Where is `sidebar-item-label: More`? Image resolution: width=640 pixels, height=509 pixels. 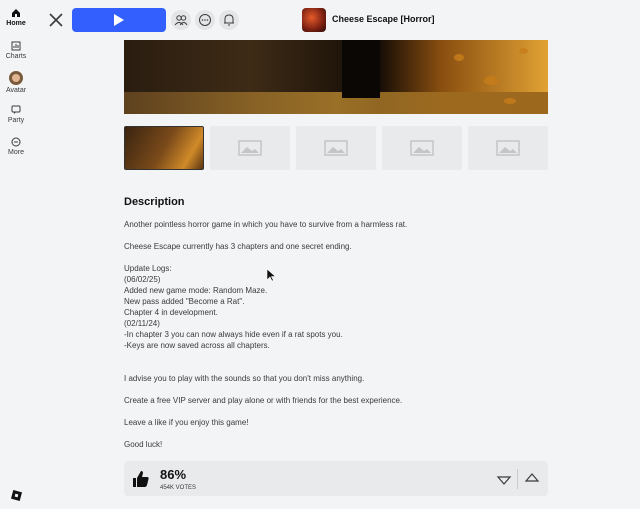
sidebar-item-label: More is located at coordinates (16, 152).